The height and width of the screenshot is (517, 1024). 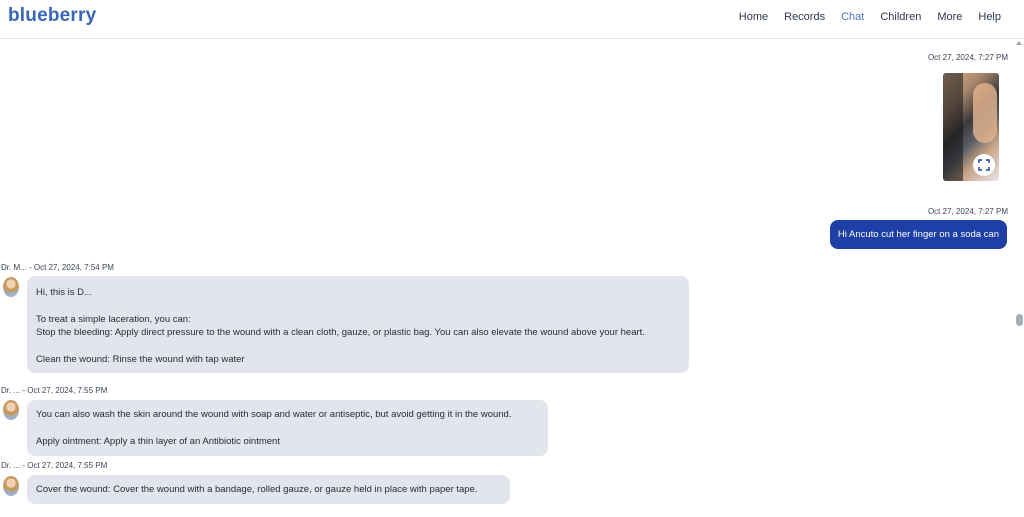 What do you see at coordinates (989, 17) in the screenshot?
I see `nav-help: Help` at bounding box center [989, 17].